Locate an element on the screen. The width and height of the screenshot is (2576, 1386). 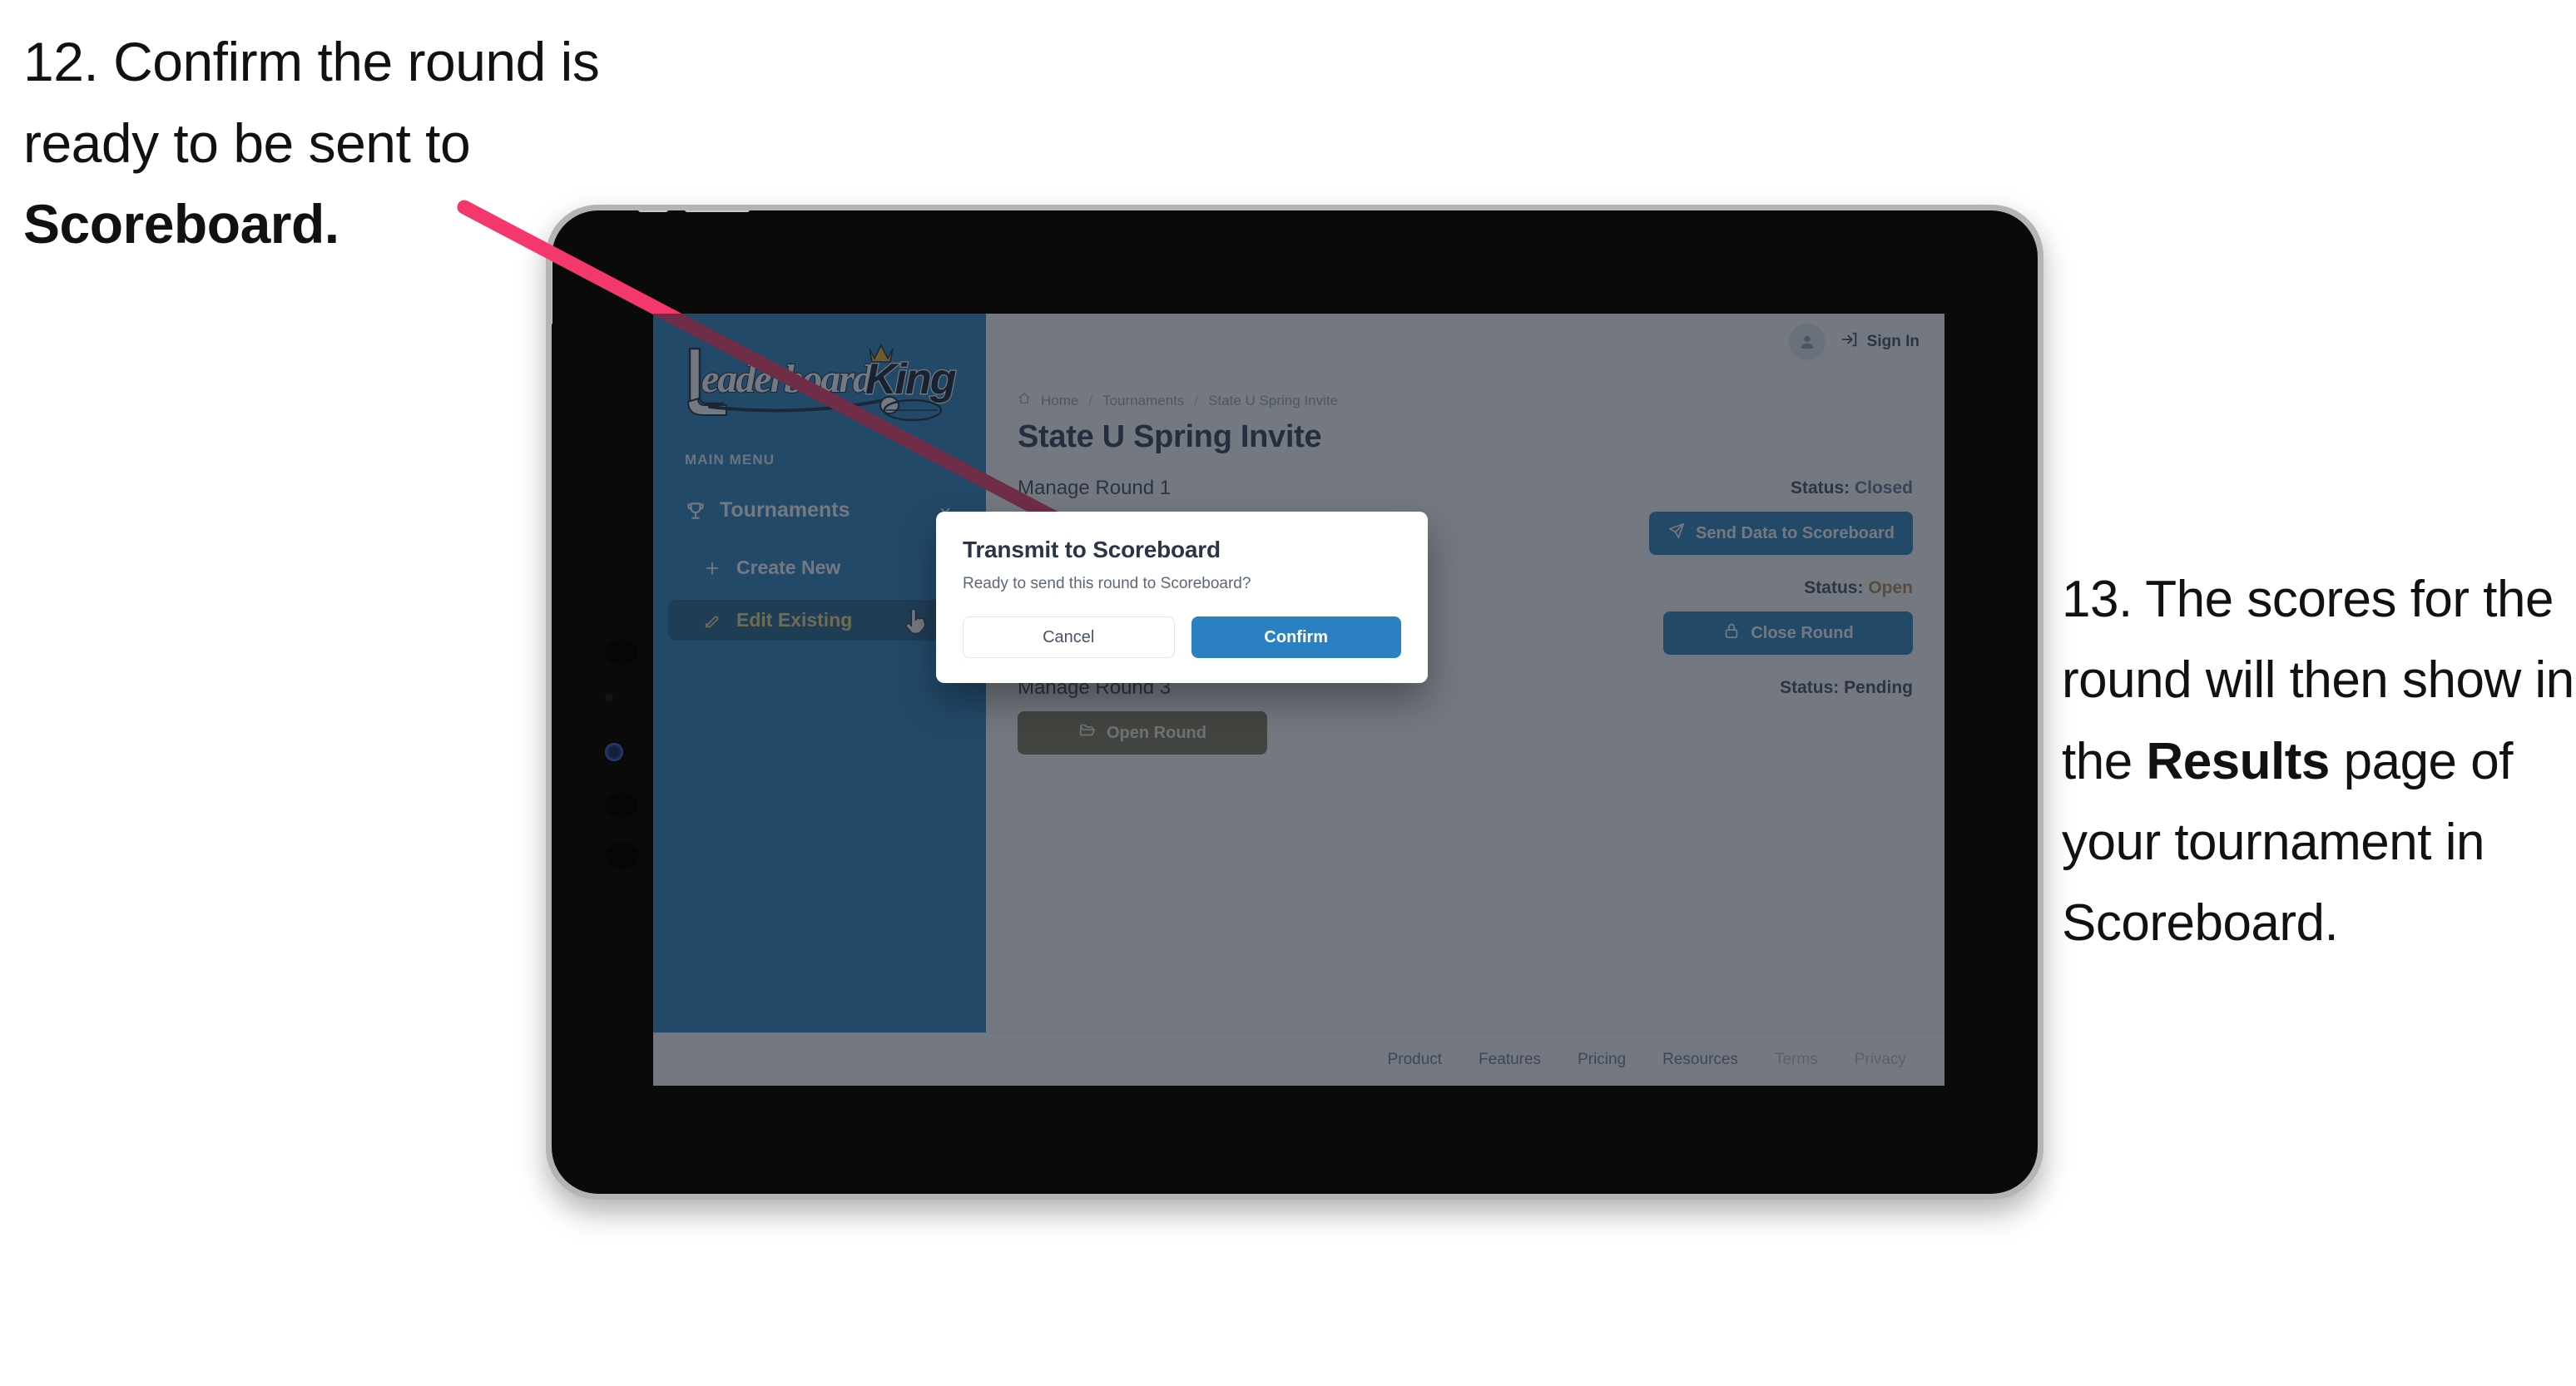
annotation-step-12-emphasis: Scoreboard. is located at coordinates (181, 224).